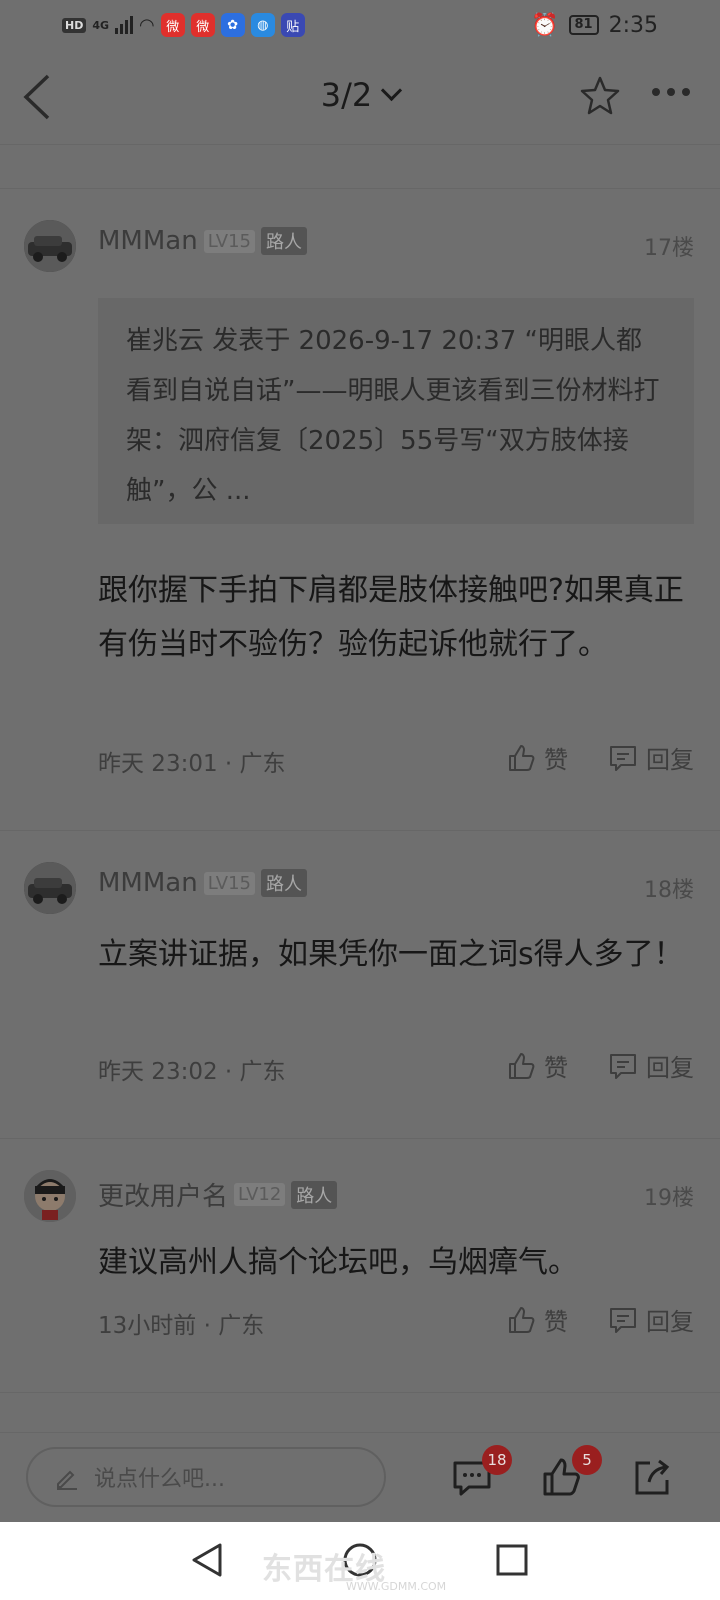 This screenshot has width=720, height=1600. I want to click on system-nav-bar: 东西在线 WWW.GDMM.COM, so click(360, 1561).